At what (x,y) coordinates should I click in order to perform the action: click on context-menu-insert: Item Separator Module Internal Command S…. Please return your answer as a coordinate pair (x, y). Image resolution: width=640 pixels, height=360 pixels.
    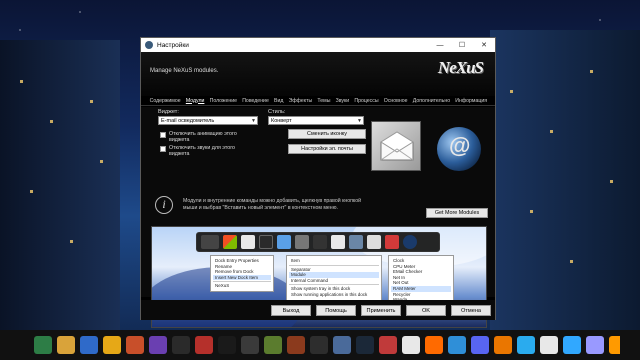
    Looking at the image, I should click on (334, 278).